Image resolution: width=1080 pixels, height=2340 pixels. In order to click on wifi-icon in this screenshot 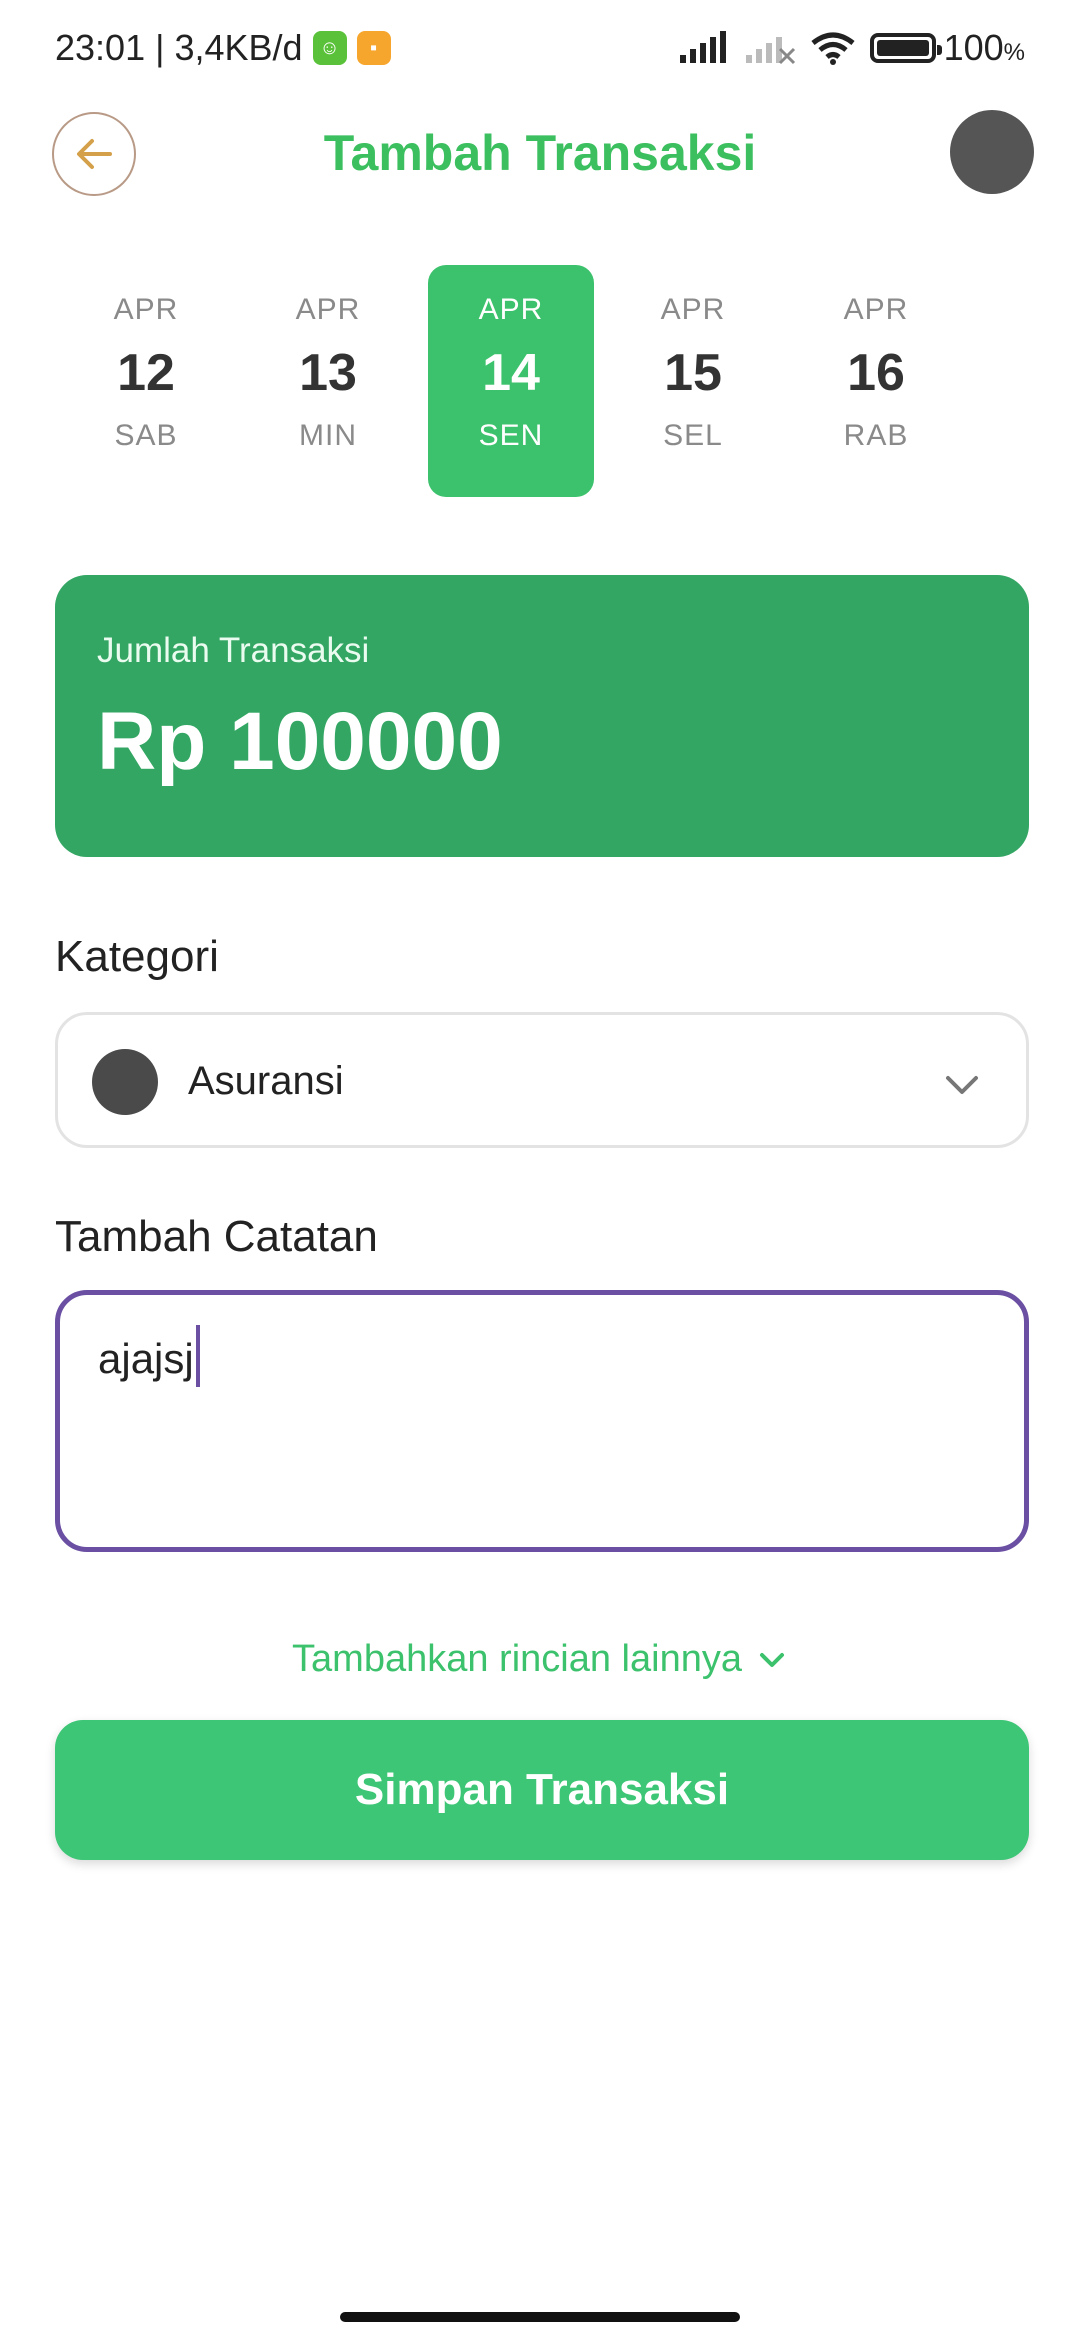, I will do `click(833, 48)`.